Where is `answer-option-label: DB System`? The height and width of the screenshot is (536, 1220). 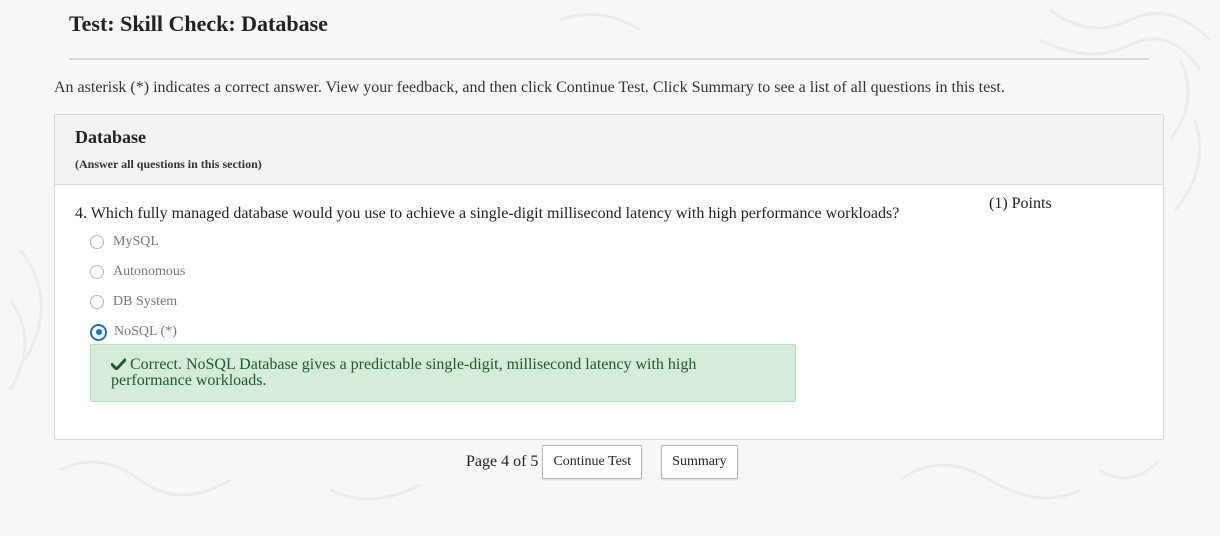
answer-option-label: DB System is located at coordinates (145, 301).